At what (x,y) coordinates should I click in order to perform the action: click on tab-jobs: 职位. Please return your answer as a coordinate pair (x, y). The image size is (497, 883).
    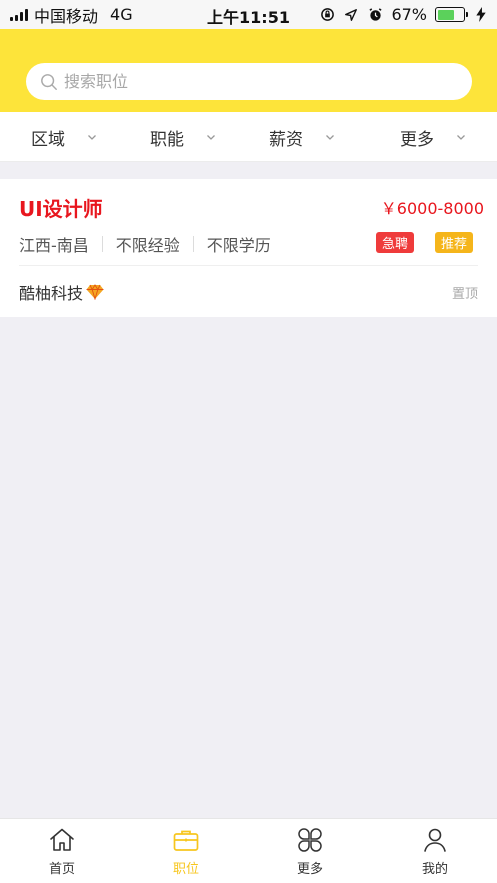
    Looking at the image, I should click on (186, 851).